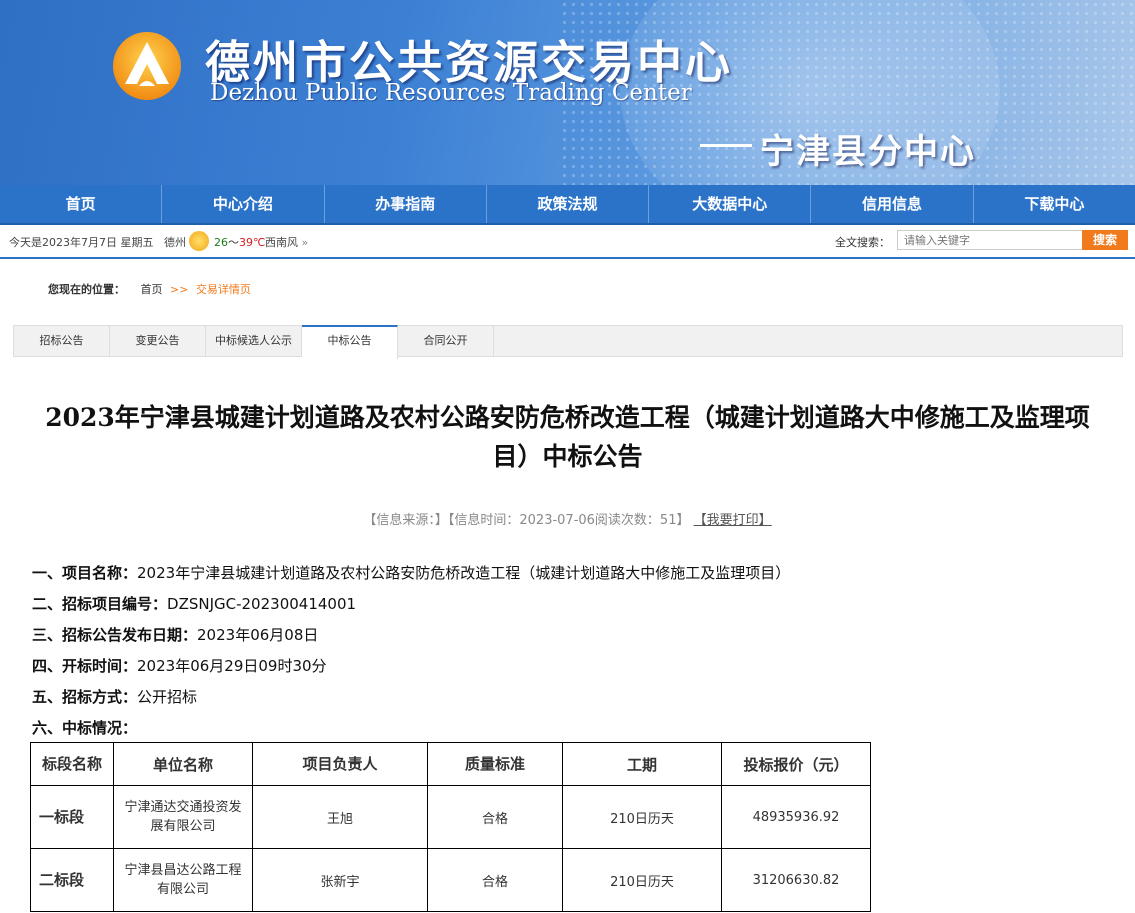  What do you see at coordinates (862, 242) in the screenshot?
I see `search-label: 全文搜索：` at bounding box center [862, 242].